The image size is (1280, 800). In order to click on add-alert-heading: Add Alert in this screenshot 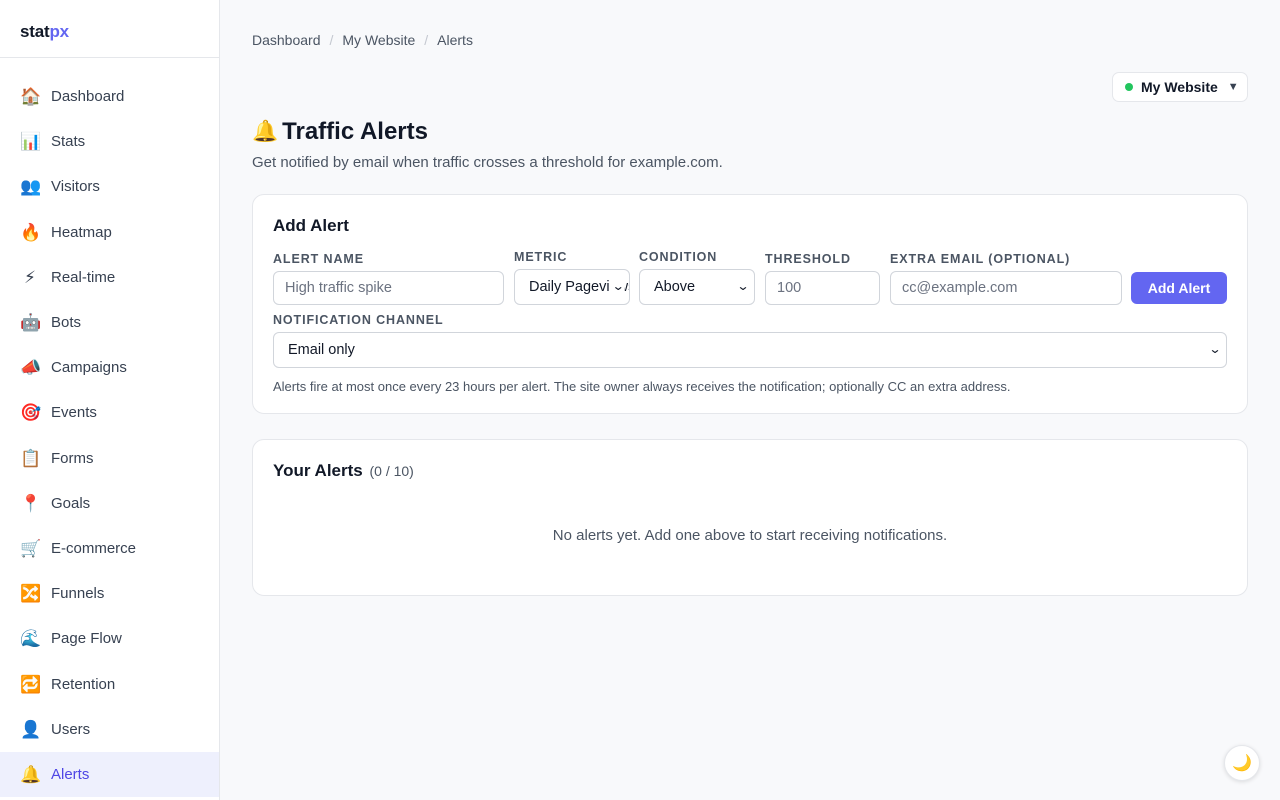, I will do `click(311, 225)`.